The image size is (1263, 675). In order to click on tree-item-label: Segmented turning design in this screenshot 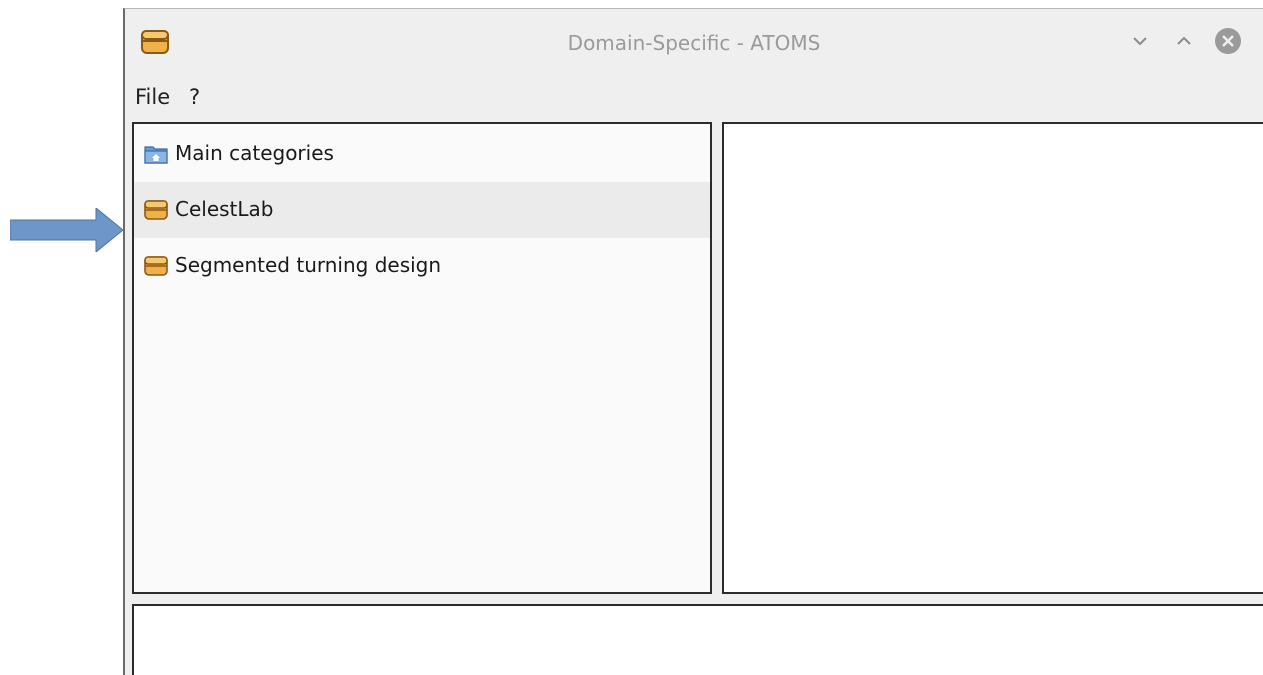, I will do `click(308, 265)`.